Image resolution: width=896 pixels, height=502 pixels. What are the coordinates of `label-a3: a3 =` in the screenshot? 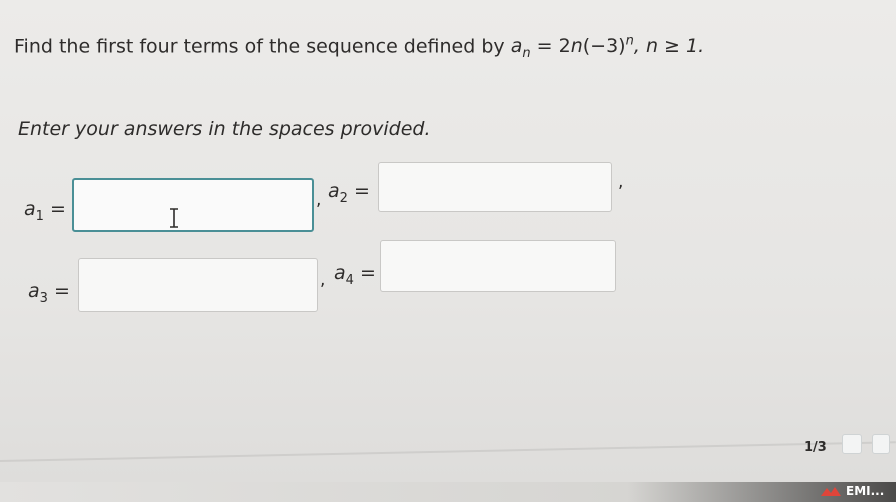 It's located at (49, 293).